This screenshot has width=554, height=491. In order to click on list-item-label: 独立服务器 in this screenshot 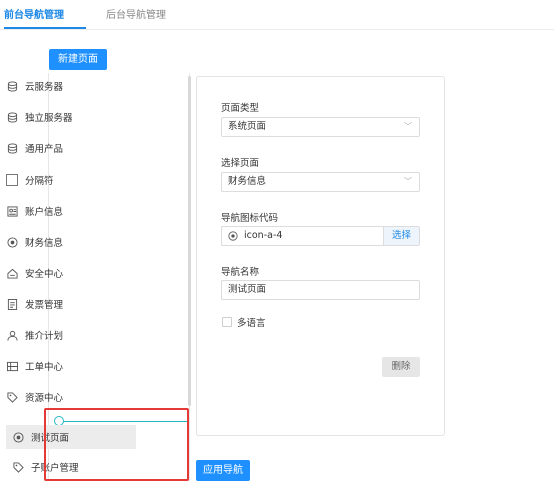, I will do `click(49, 118)`.